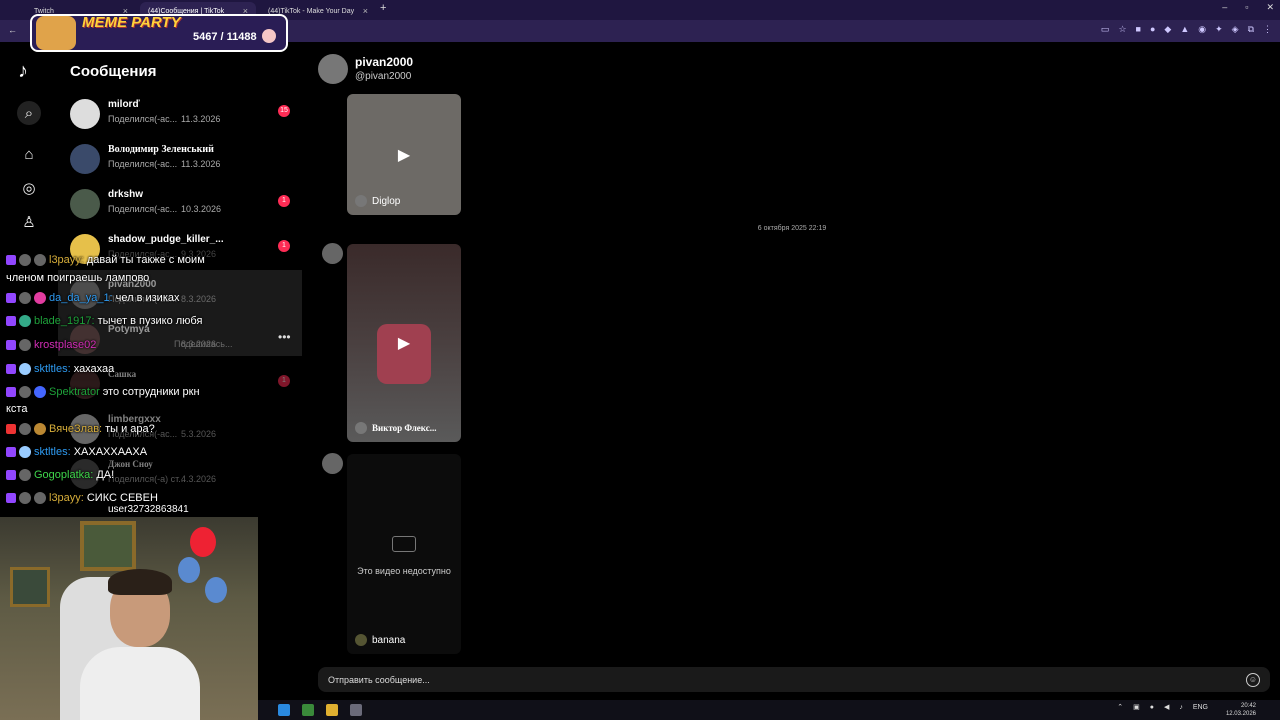  I want to click on back-icon: ←, so click(12, 30).